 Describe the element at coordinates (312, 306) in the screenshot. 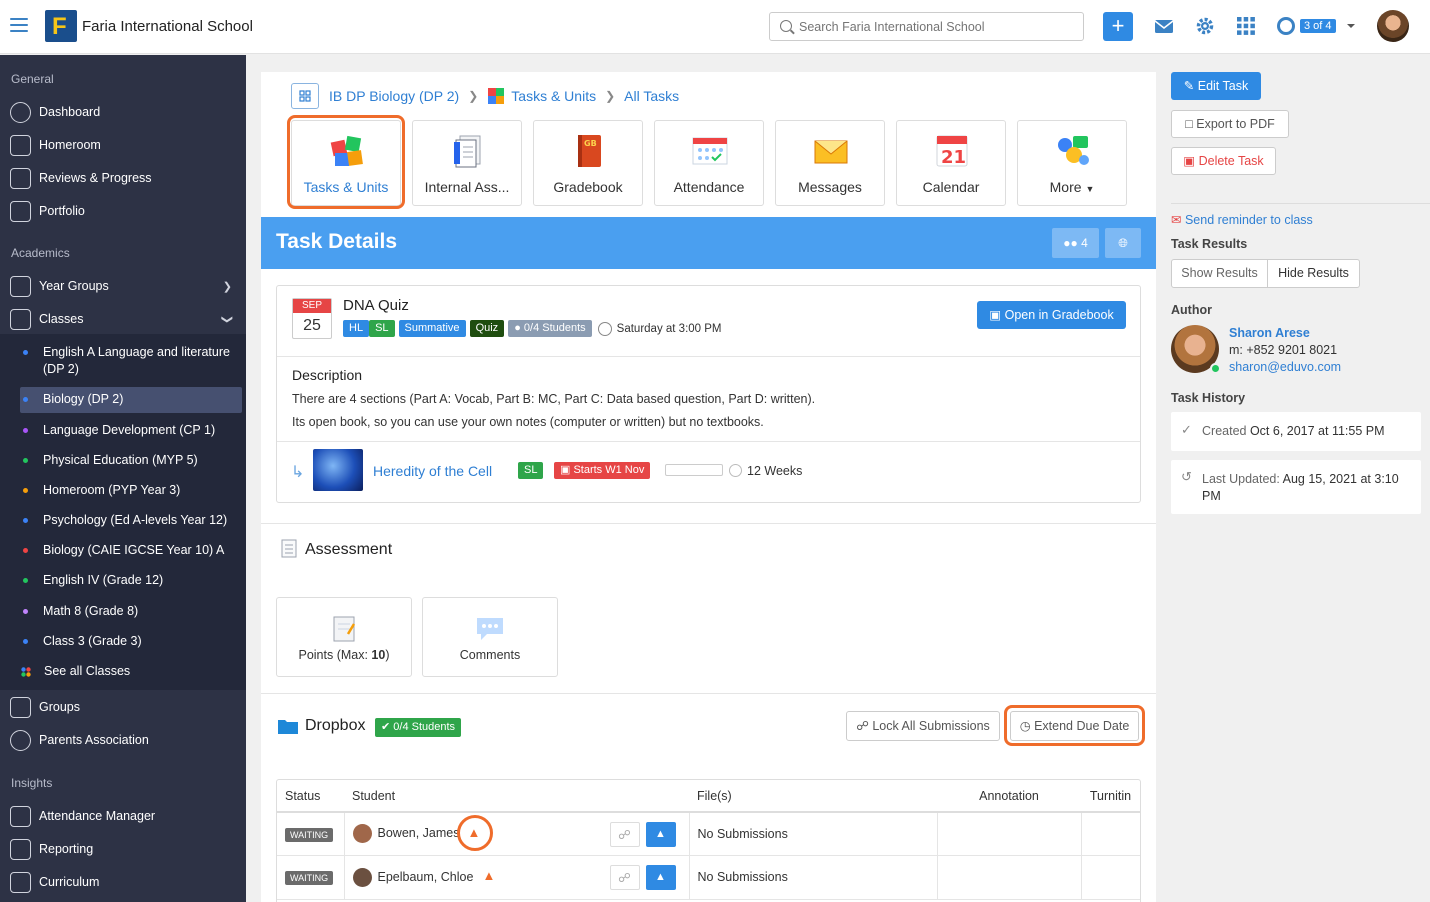

I see `task-month: SEP` at that location.